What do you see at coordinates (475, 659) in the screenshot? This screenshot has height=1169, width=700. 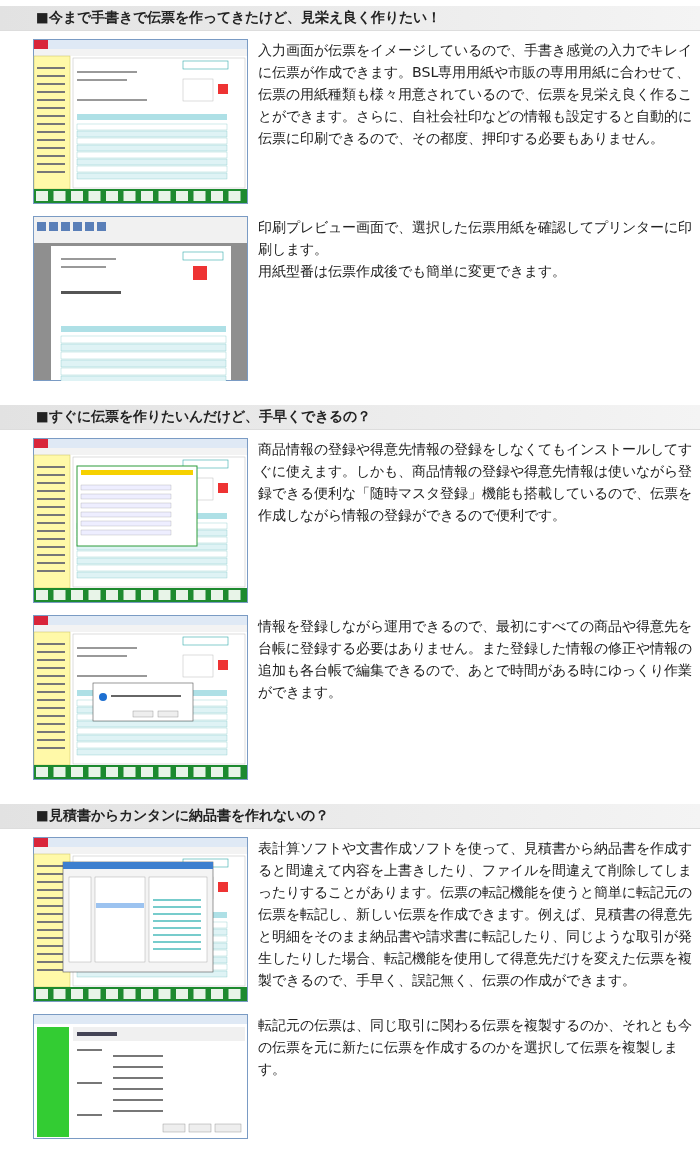 I see `description-text: 情報を登録しながら運用できるので、最初にすべての商品や得意先を台帳に登録する必要はありません。また登録した情報の修正や情報の追加も各台帳で編集できるので、あとで時間がある時にゆっくり作業ができます。` at bounding box center [475, 659].